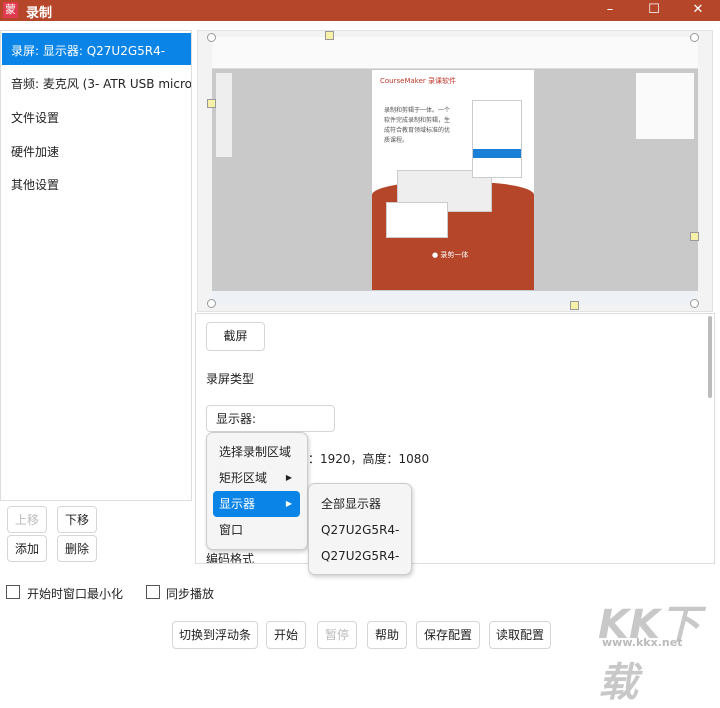 Image resolution: width=720 pixels, height=708 pixels. Describe the element at coordinates (96, 49) in the screenshot. I see `list-item-screen: 录屏: 显示器: Q27U2G5R4-` at that location.